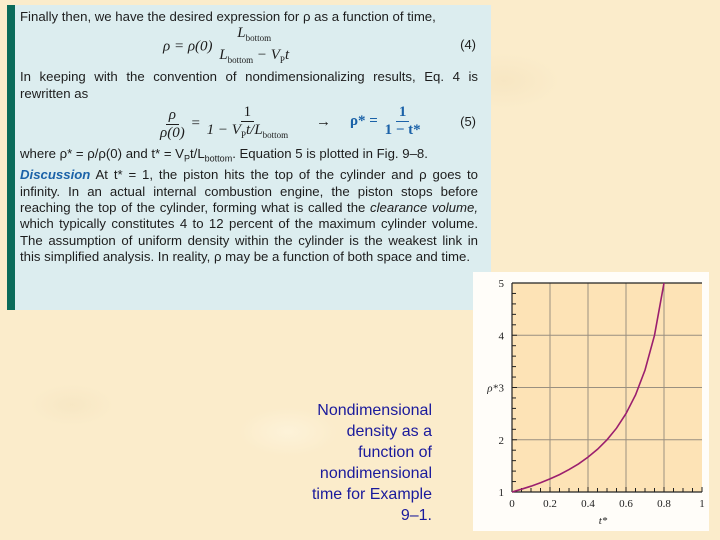  I want to click on eq4-number: (4), so click(468, 45).